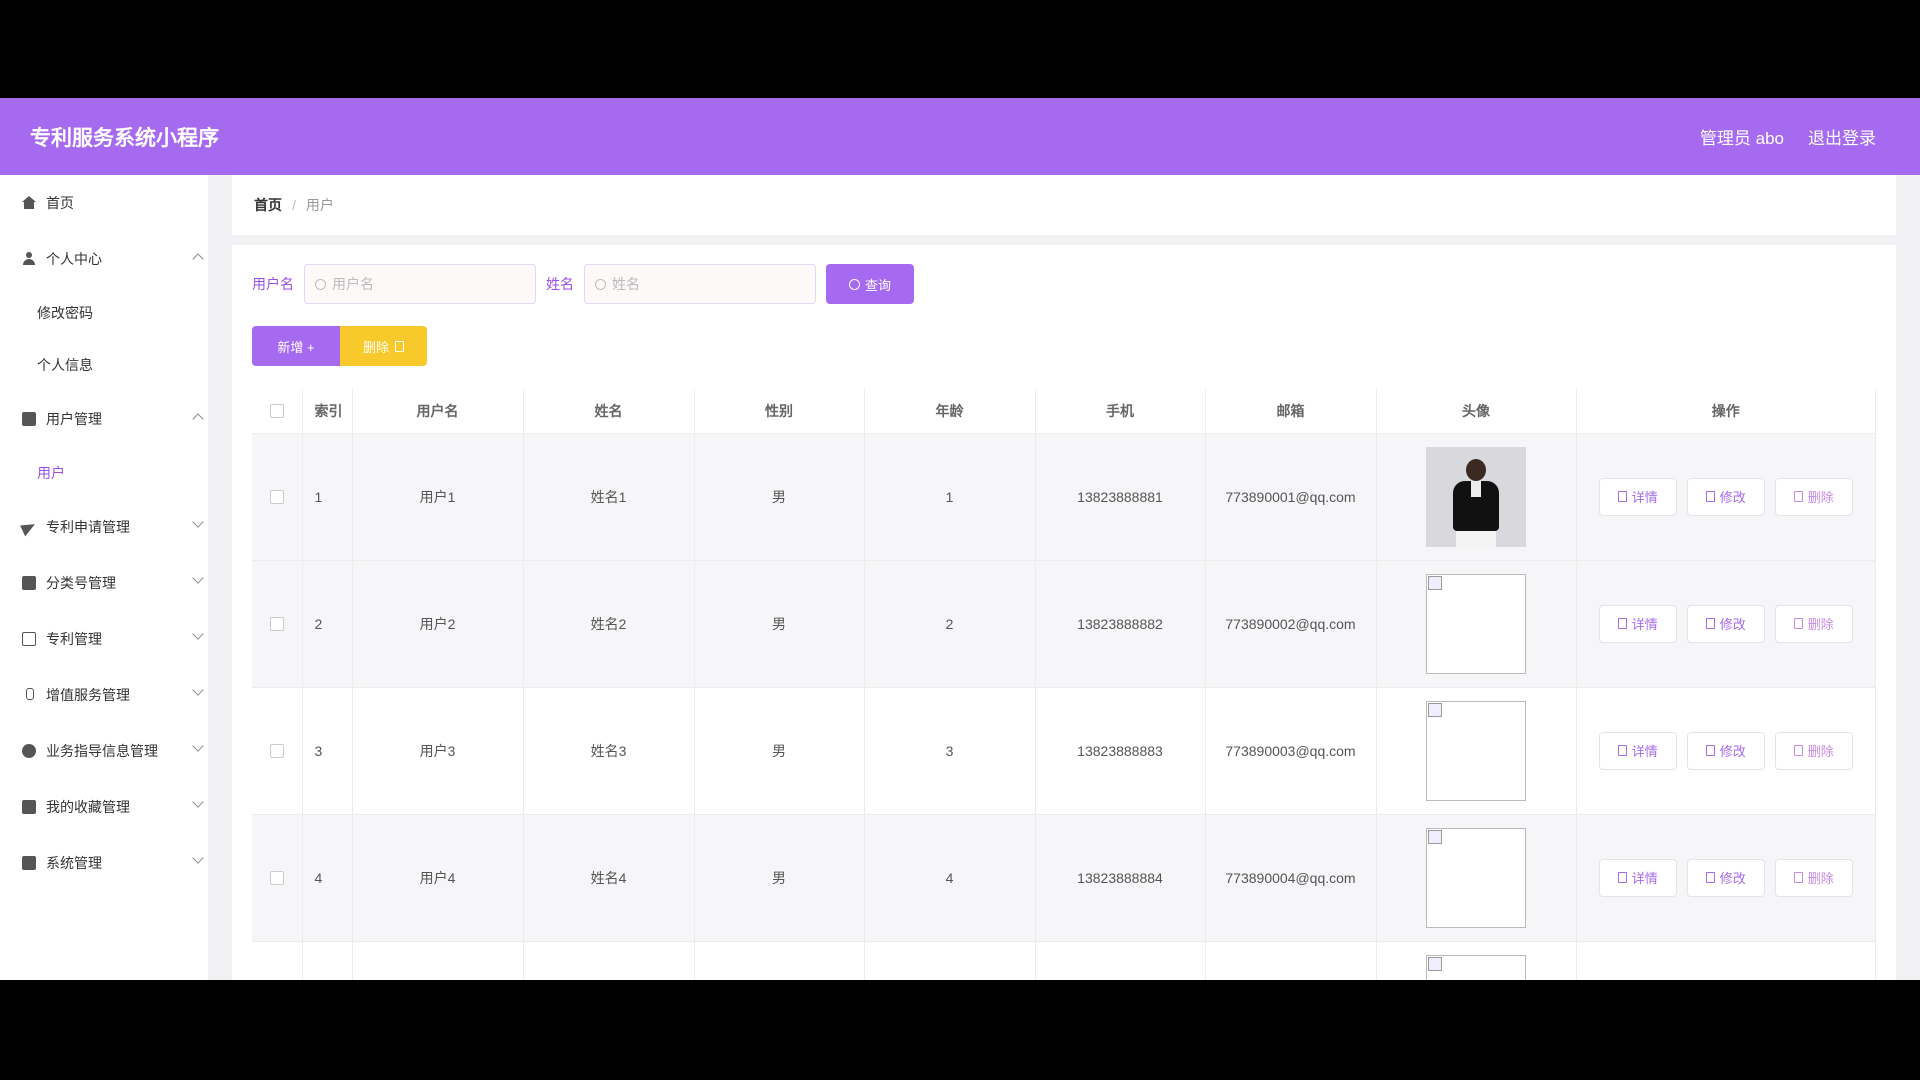 Image resolution: width=1920 pixels, height=1080 pixels. I want to click on delete-label: 删除, so click(1820, 624).